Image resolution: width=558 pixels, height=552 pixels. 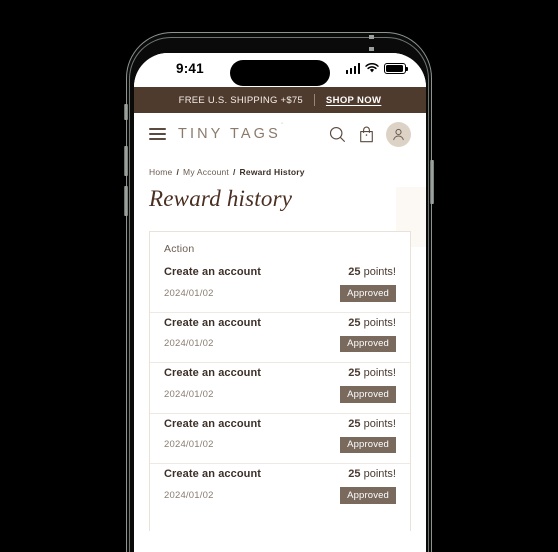 I want to click on user-account-icon, so click(x=398, y=134).